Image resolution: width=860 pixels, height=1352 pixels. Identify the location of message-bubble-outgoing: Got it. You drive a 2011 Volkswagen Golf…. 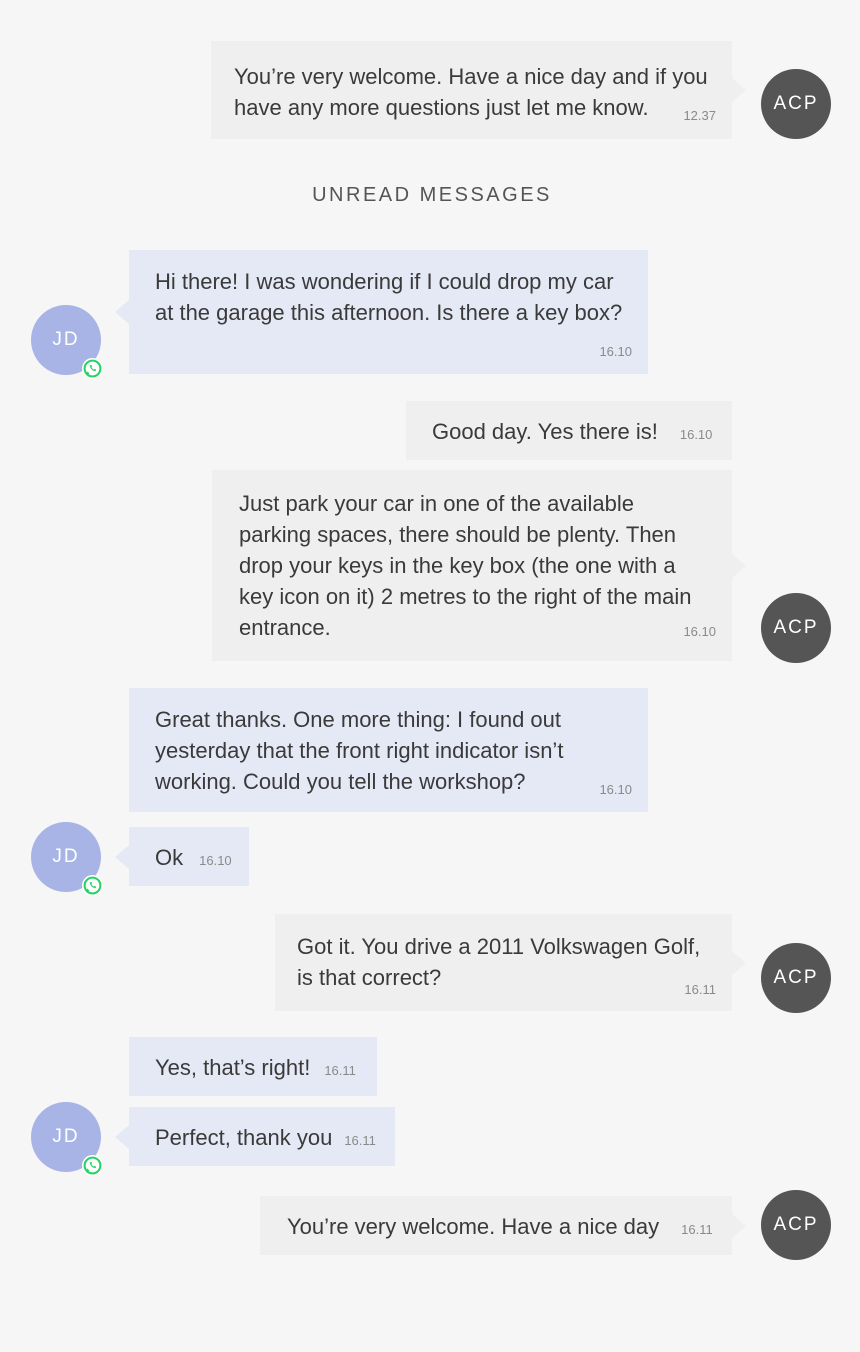
(510, 962).